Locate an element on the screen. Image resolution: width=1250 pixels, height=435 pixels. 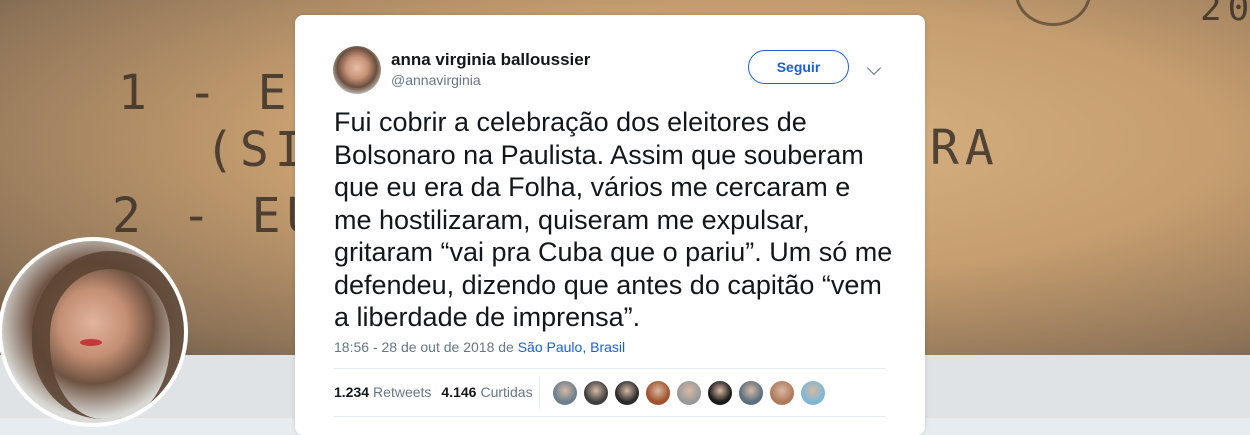
retweets-stat: 1.234 Retweets is located at coordinates (382, 392).